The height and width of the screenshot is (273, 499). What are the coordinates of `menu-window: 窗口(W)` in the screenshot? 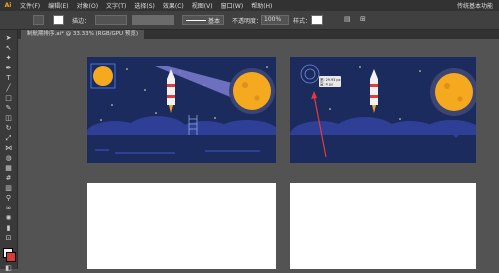 It's located at (232, 5).